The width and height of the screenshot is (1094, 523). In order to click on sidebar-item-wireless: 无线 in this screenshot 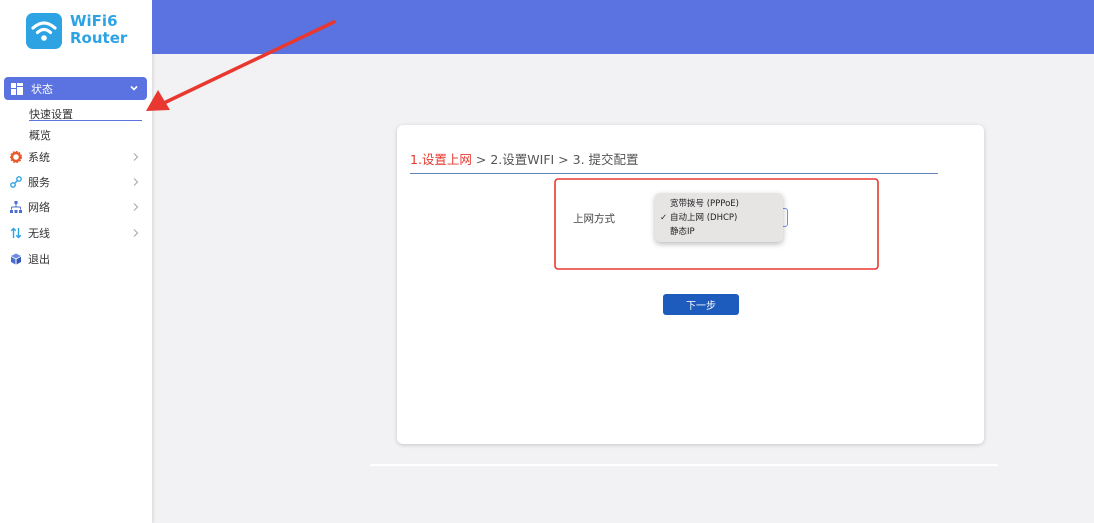, I will do `click(76, 233)`.